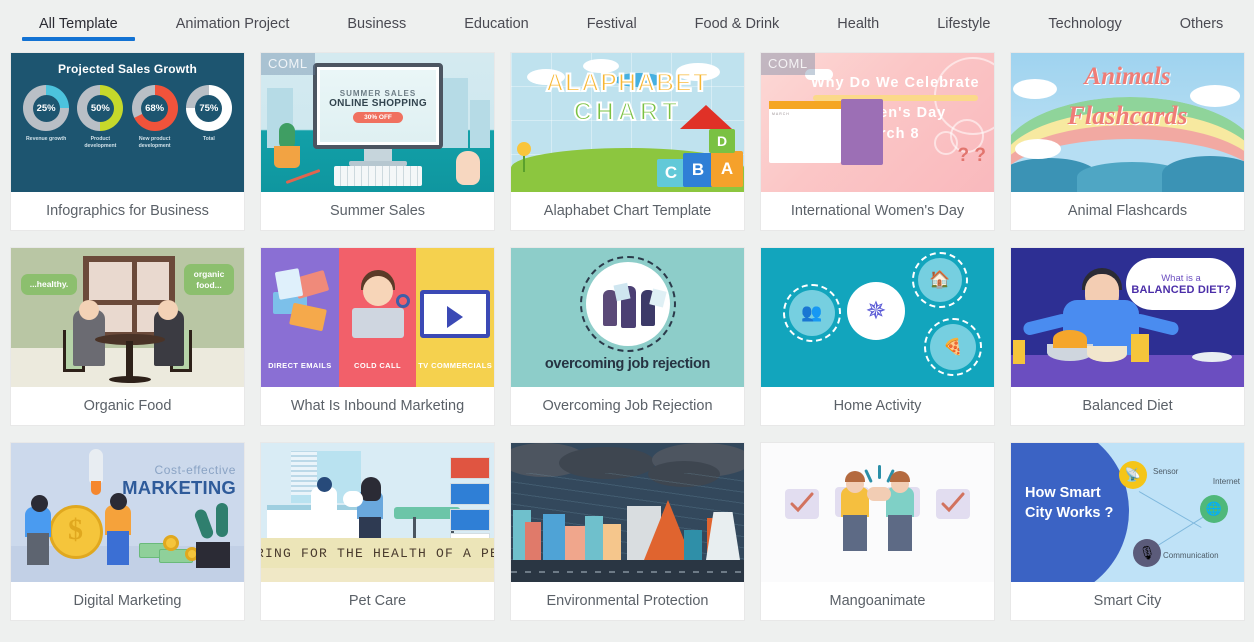 This screenshot has height=642, width=1254. I want to click on tab-food-and-drink: Food & Drink, so click(737, 24).